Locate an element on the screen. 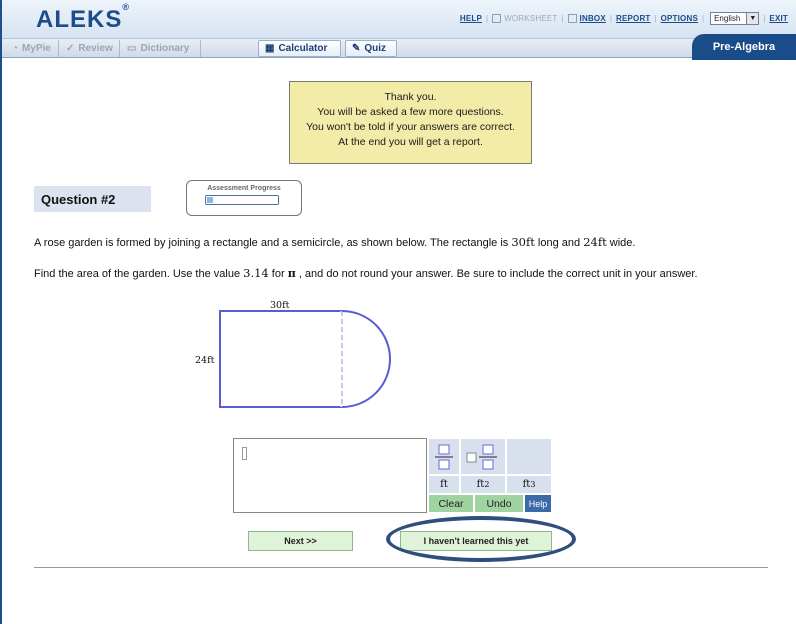 The width and height of the screenshot is (796, 624). aleks-logo: ALEKS® is located at coordinates (83, 18).